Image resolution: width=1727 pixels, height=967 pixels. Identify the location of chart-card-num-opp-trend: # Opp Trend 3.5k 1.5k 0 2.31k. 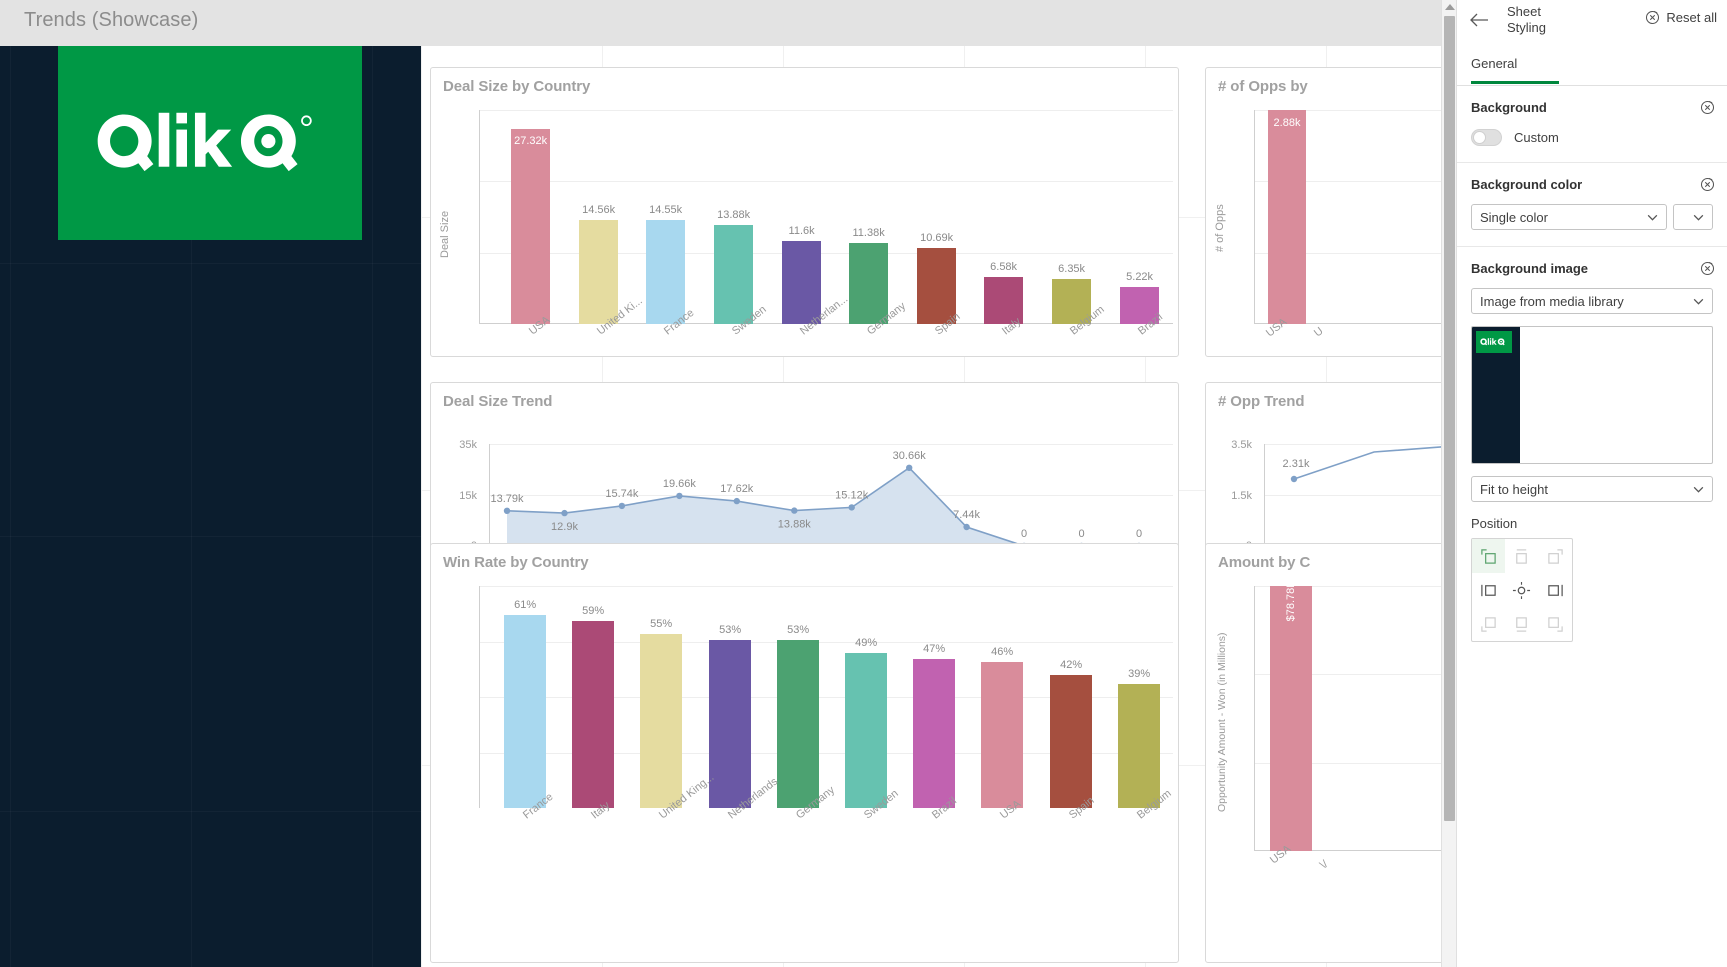
(1323, 471).